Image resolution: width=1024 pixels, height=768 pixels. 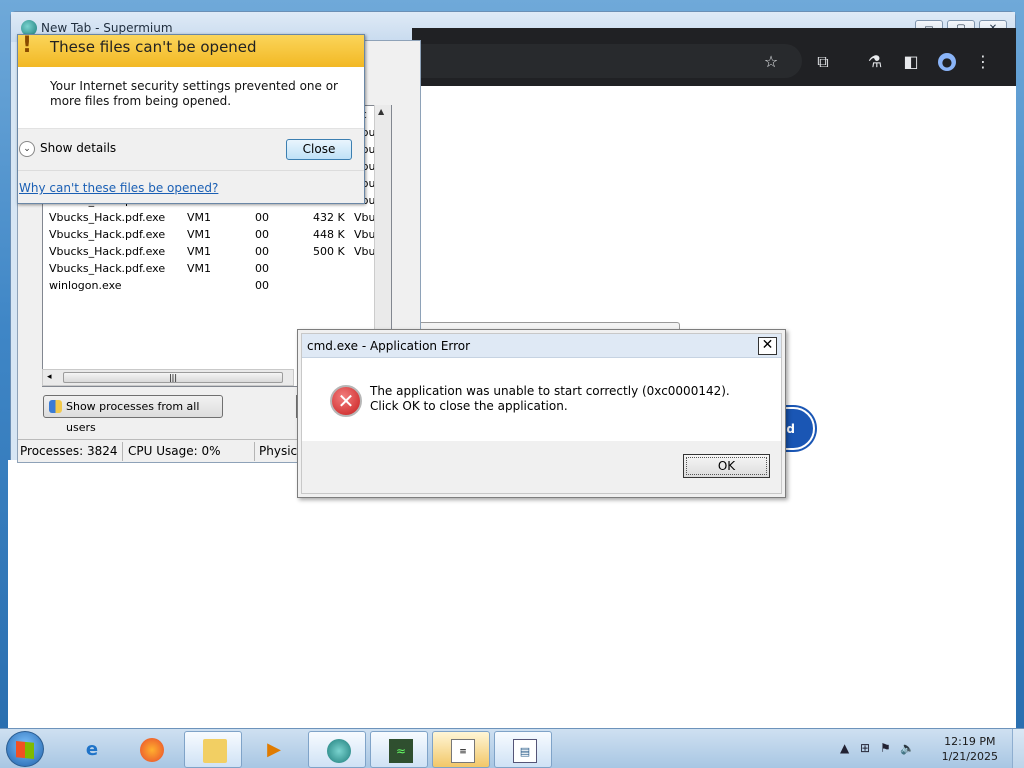 I want to click on taskbar-supermium, so click(x=337, y=749).